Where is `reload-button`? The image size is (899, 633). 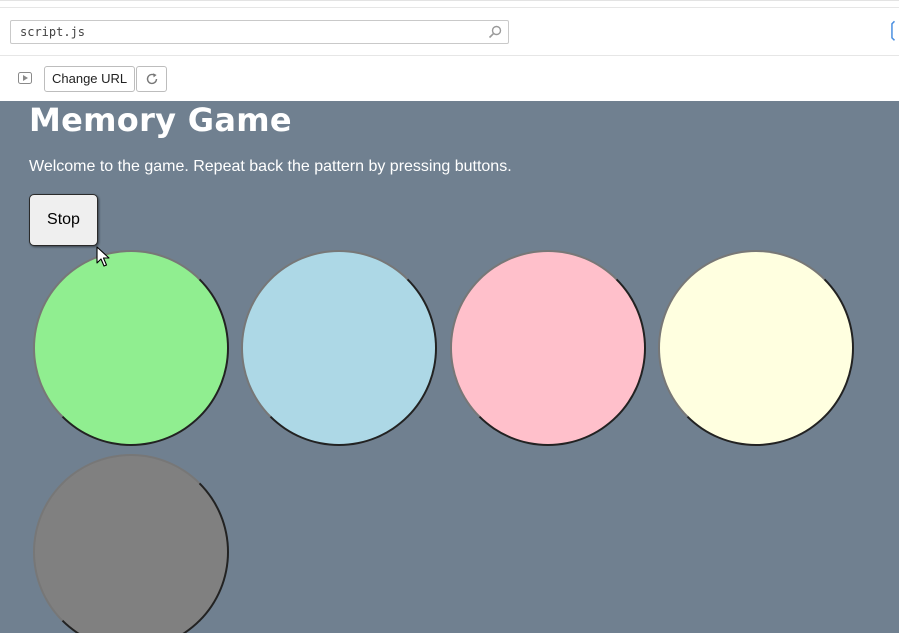 reload-button is located at coordinates (151, 79).